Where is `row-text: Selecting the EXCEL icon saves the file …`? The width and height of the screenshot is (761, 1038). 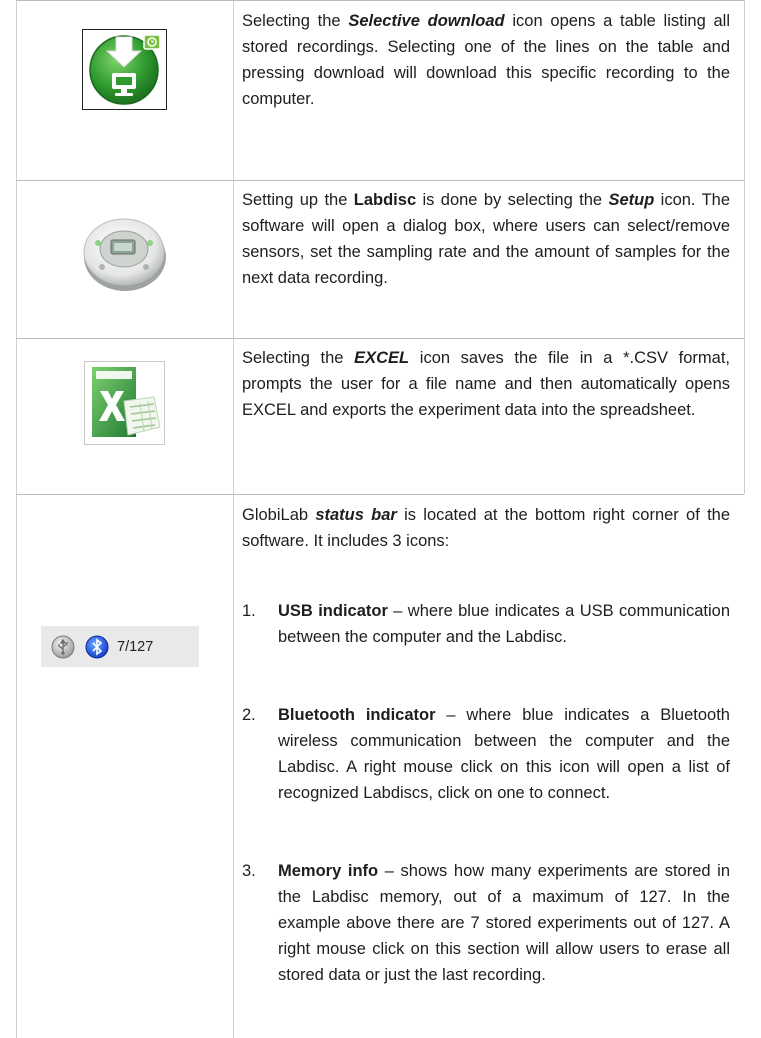 row-text: Selecting the EXCEL icon saves the file … is located at coordinates (486, 384).